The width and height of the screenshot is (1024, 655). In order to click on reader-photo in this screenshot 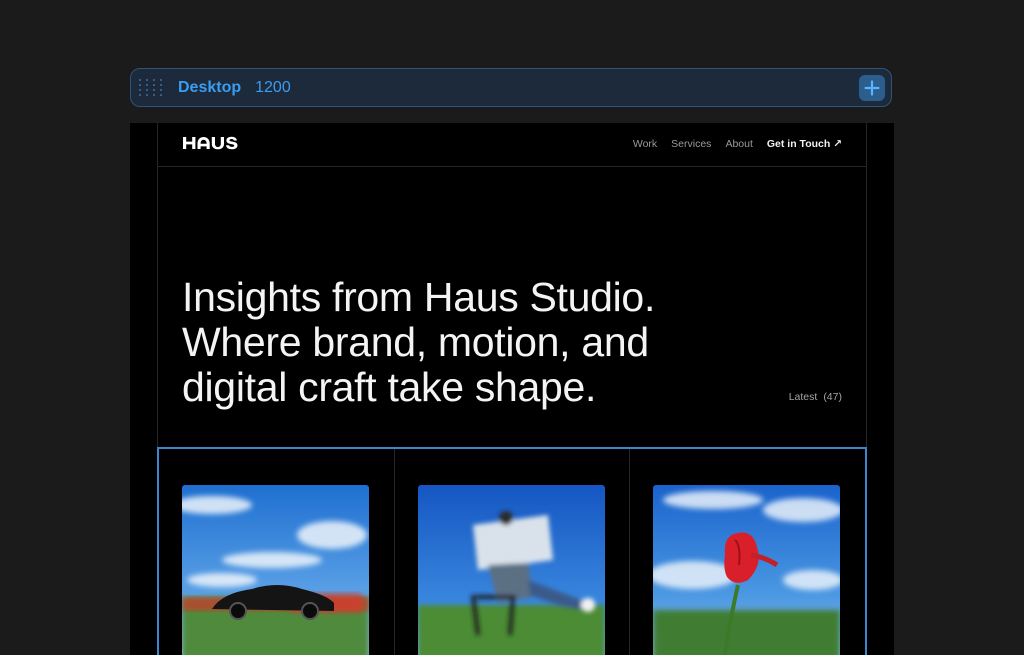, I will do `click(511, 570)`.